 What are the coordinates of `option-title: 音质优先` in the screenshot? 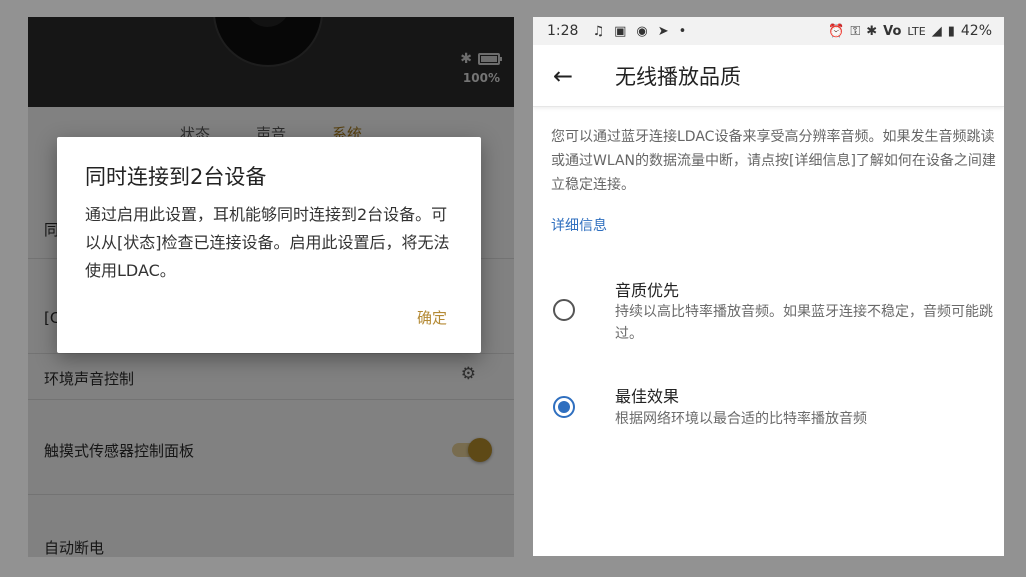 It's located at (647, 290).